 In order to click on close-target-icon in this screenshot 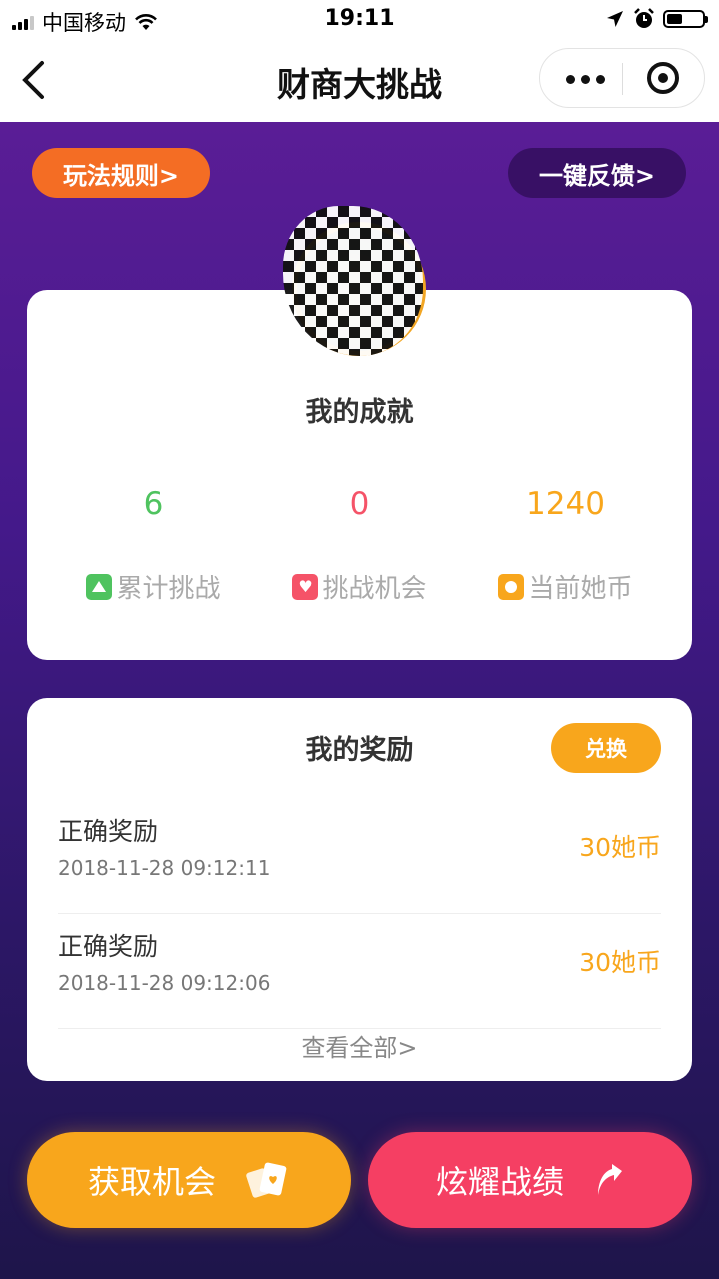, I will do `click(663, 78)`.